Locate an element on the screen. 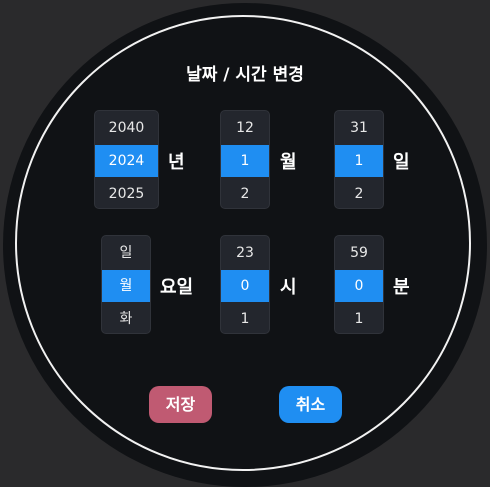 This screenshot has height=487, width=490. year-prev-option: 2040 is located at coordinates (126, 128).